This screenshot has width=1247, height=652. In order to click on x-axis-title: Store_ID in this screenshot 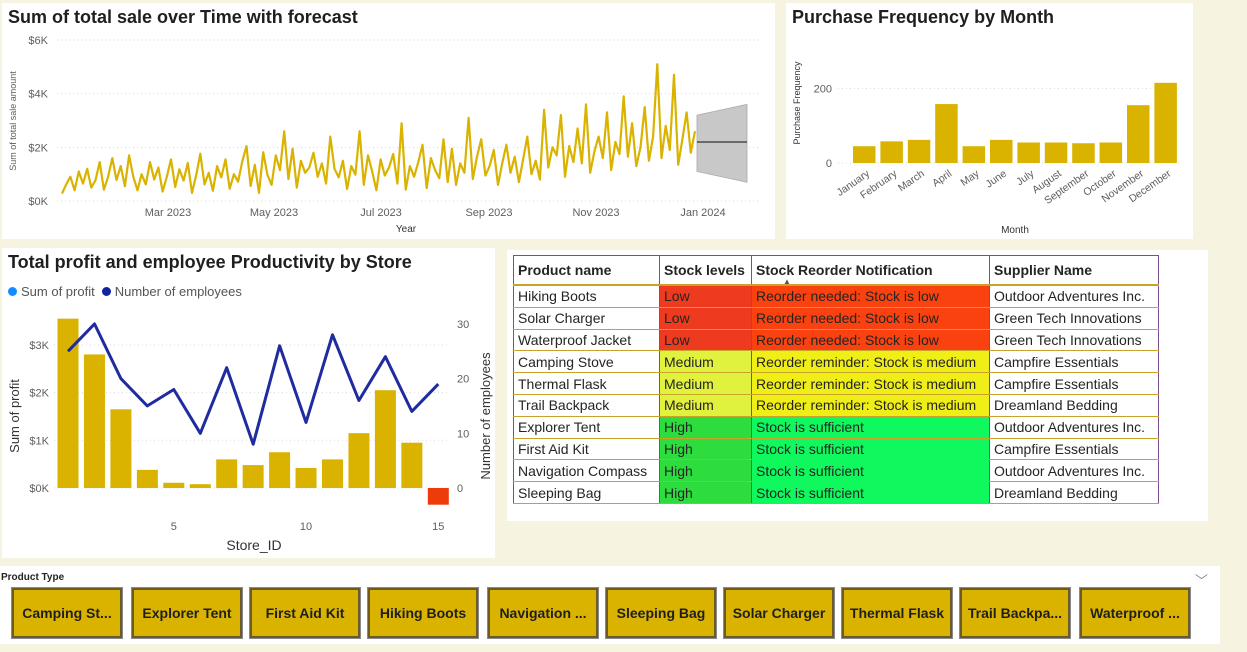, I will do `click(253, 545)`.